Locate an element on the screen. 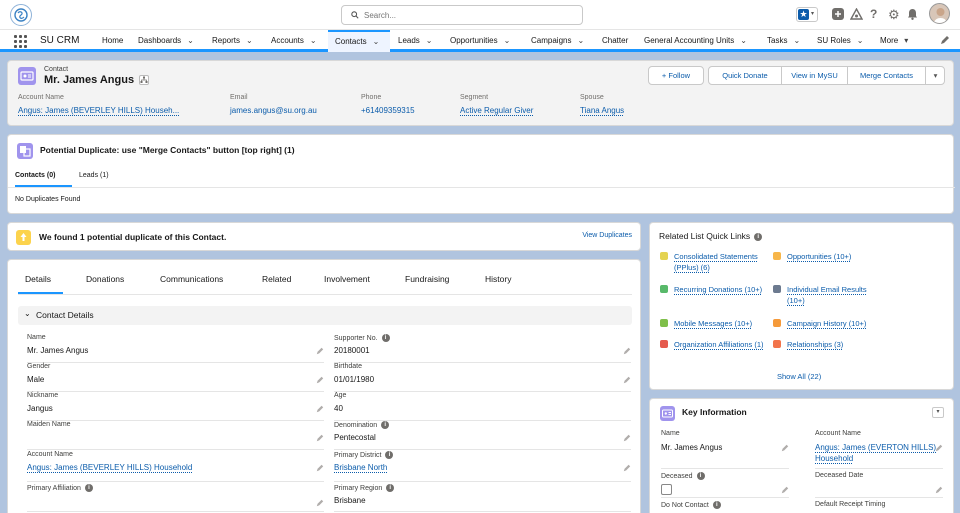  nav-item-home: Home is located at coordinates (112, 41).